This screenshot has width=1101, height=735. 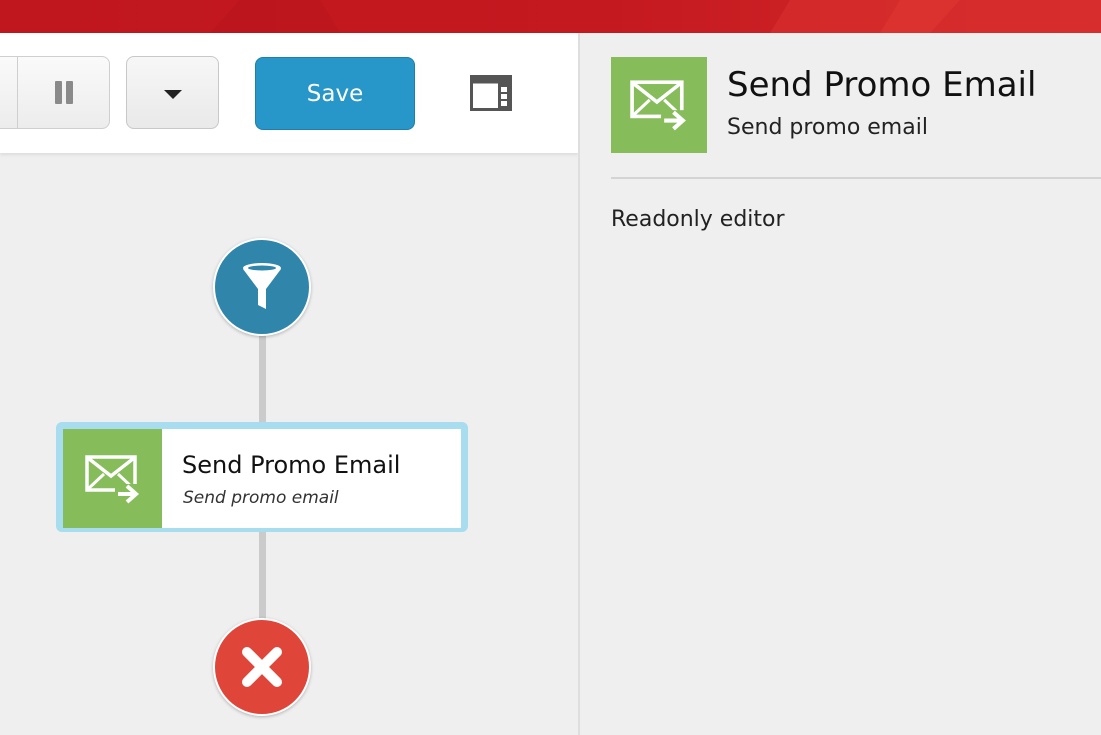 I want to click on filter-node, so click(x=262, y=287).